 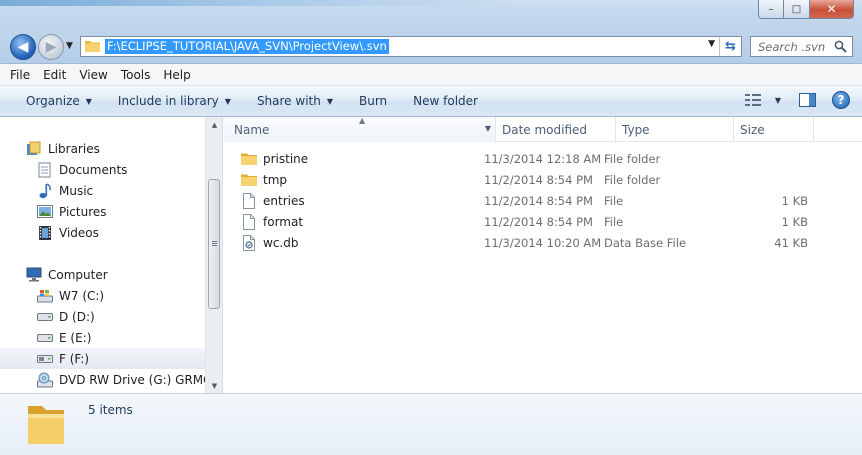 What do you see at coordinates (45, 170) in the screenshot?
I see `documents-icon` at bounding box center [45, 170].